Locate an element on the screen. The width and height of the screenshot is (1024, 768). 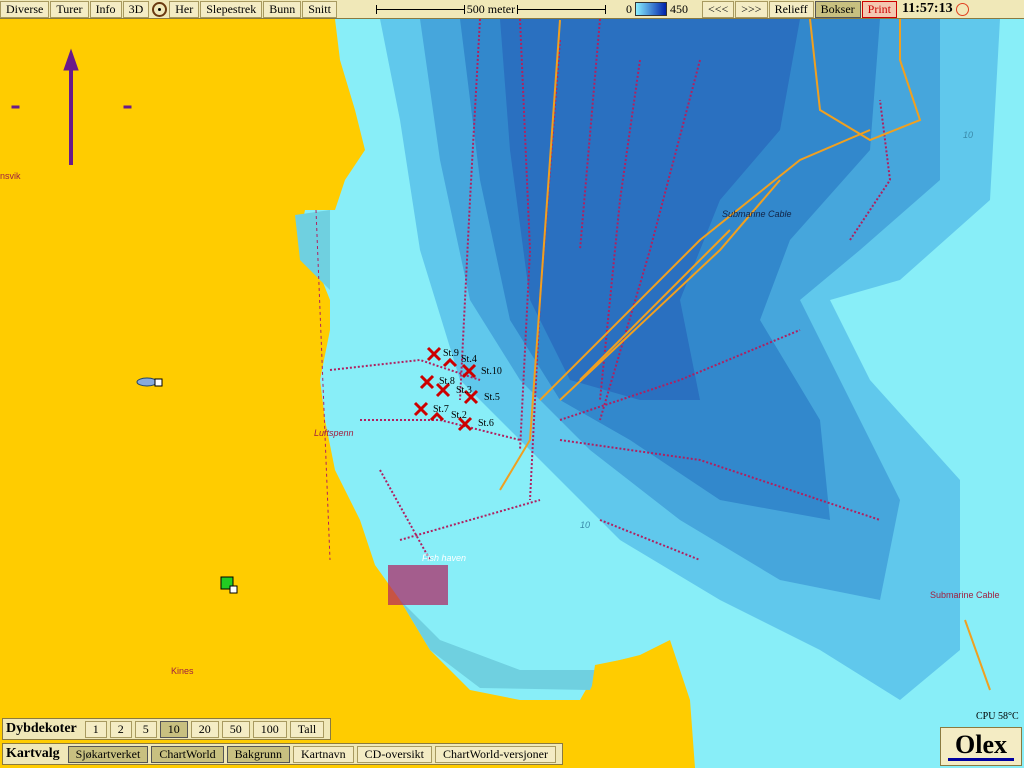
depth-min: 0 is located at coordinates (628, 8).